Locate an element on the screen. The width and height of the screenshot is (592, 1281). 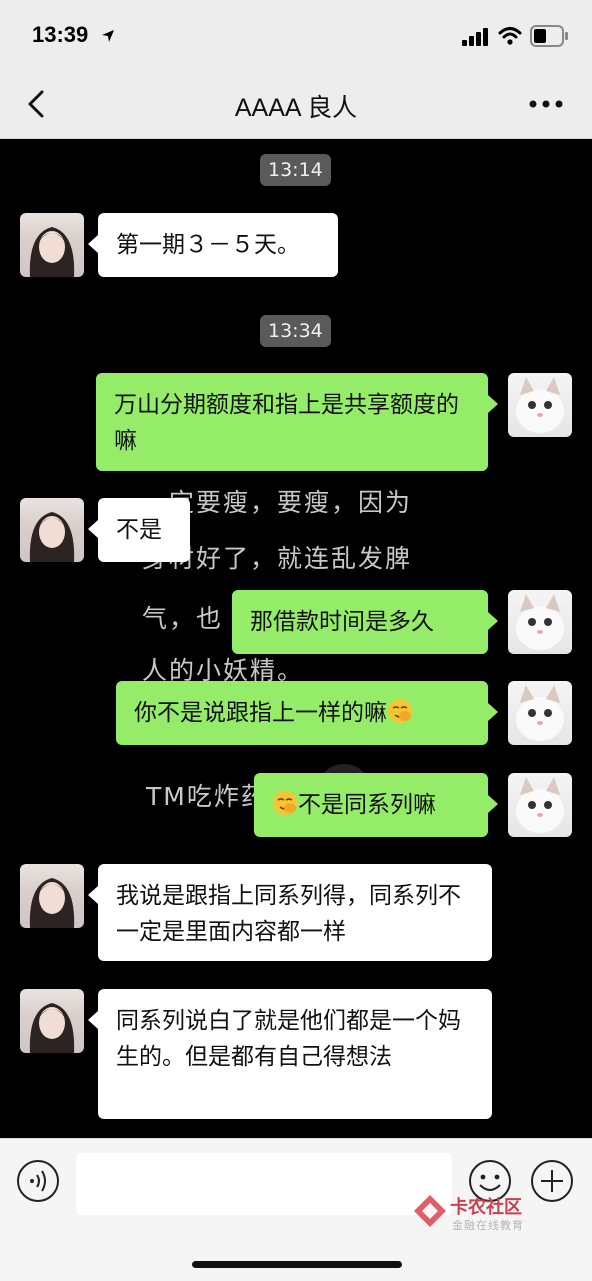
battery-icon is located at coordinates (549, 36).